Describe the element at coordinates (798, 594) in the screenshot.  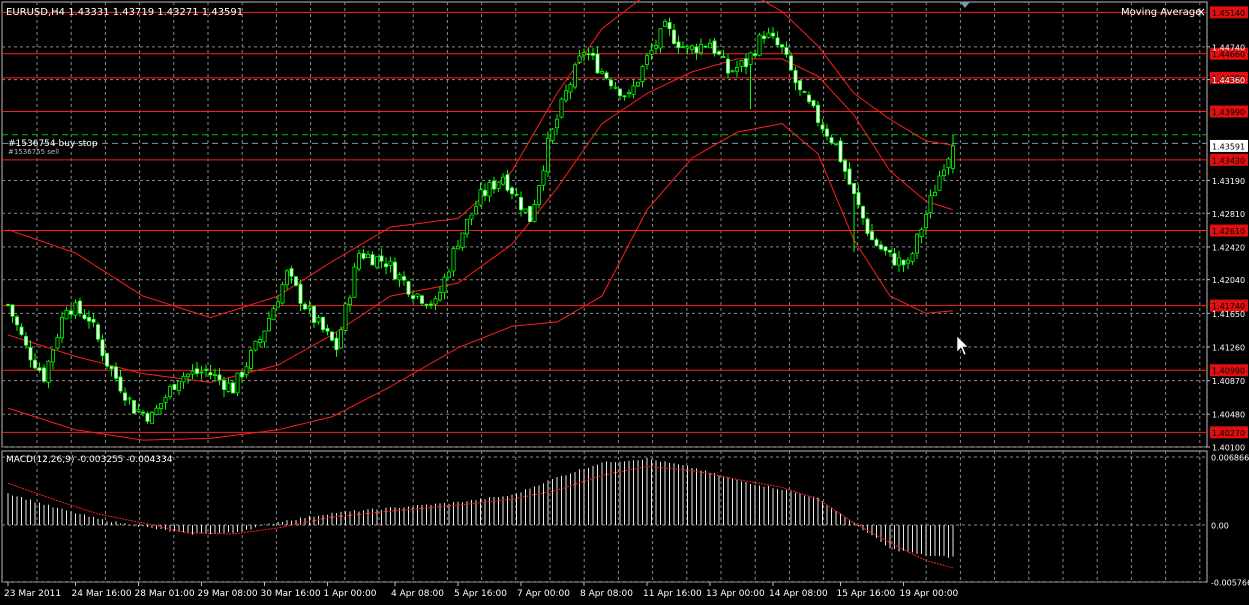
I see `x-tick-label: 14 Apr 08:00` at that location.